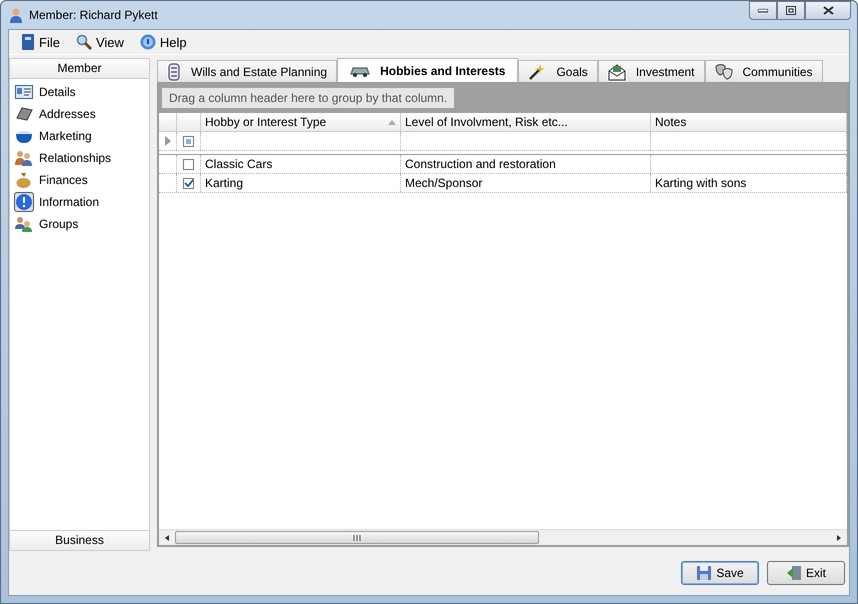 The height and width of the screenshot is (604, 858). I want to click on minimize-icon, so click(763, 10).